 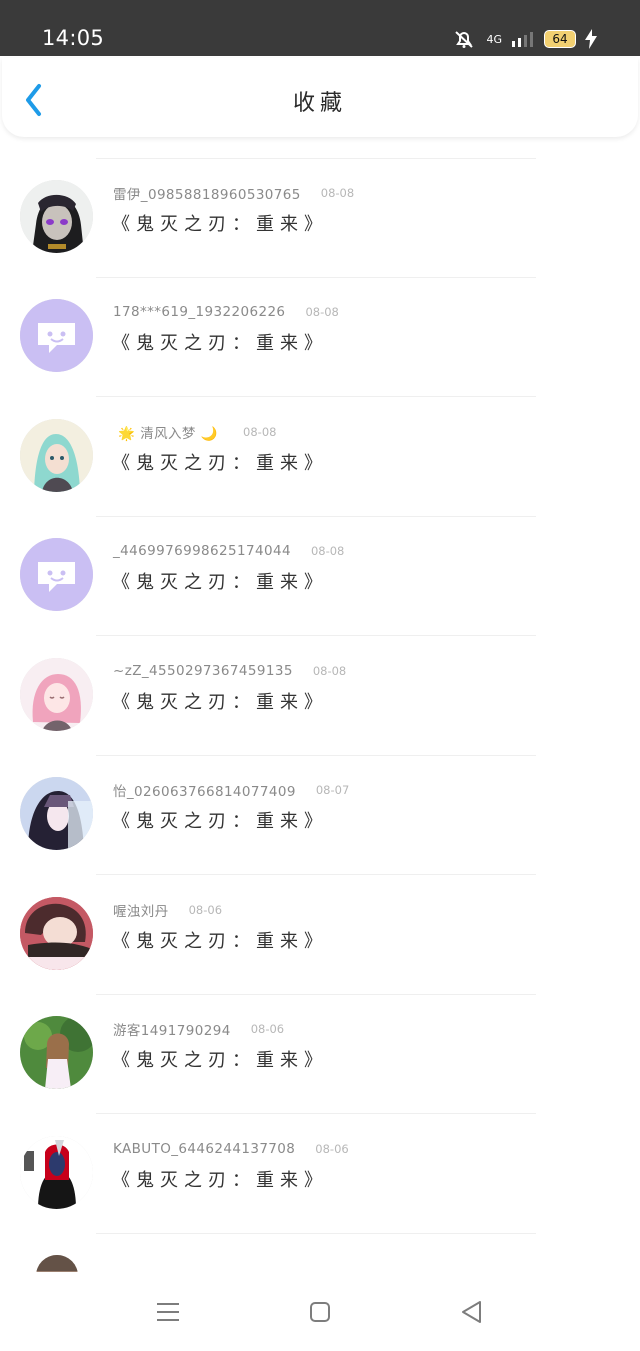 I want to click on back-navigation-button, so click(x=472, y=1312).